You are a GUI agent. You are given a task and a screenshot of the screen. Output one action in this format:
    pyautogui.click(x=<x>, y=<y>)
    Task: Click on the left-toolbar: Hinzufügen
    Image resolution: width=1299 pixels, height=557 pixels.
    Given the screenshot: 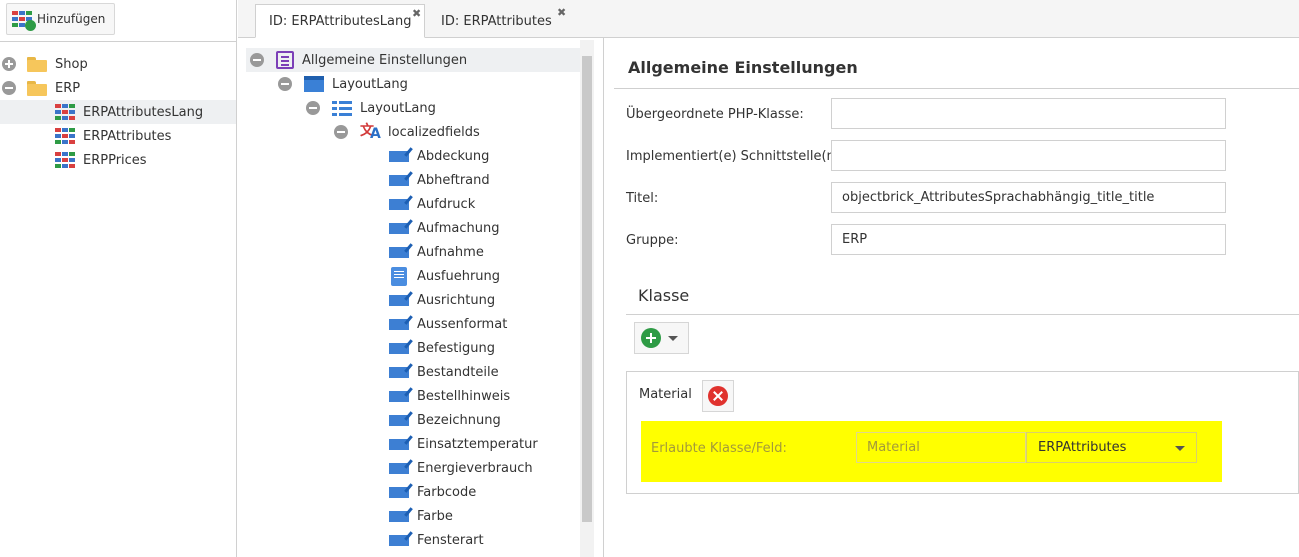 What is the action you would take?
    pyautogui.click(x=118, y=21)
    